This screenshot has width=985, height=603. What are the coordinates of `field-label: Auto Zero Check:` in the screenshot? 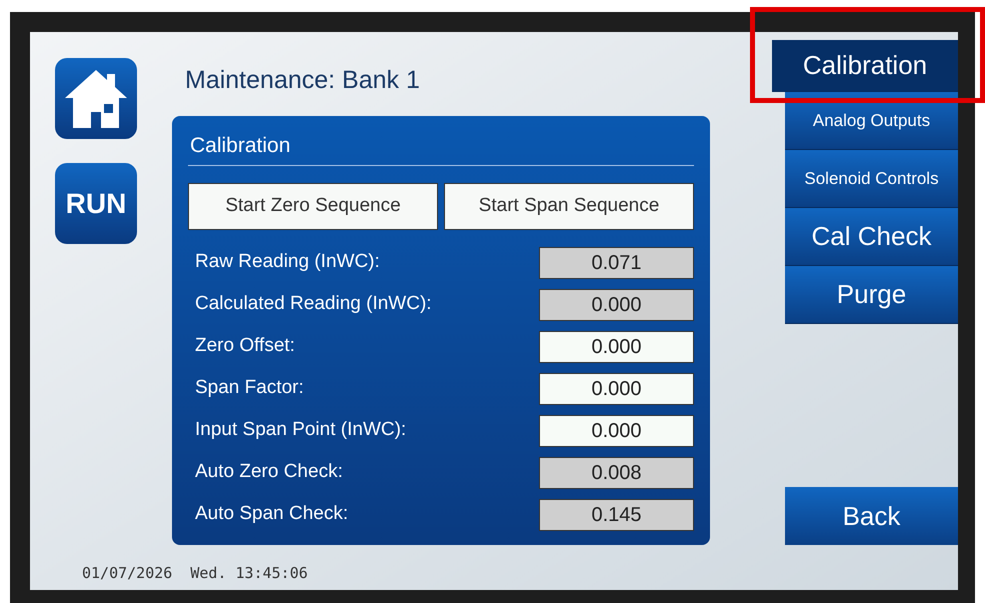 It's located at (269, 472).